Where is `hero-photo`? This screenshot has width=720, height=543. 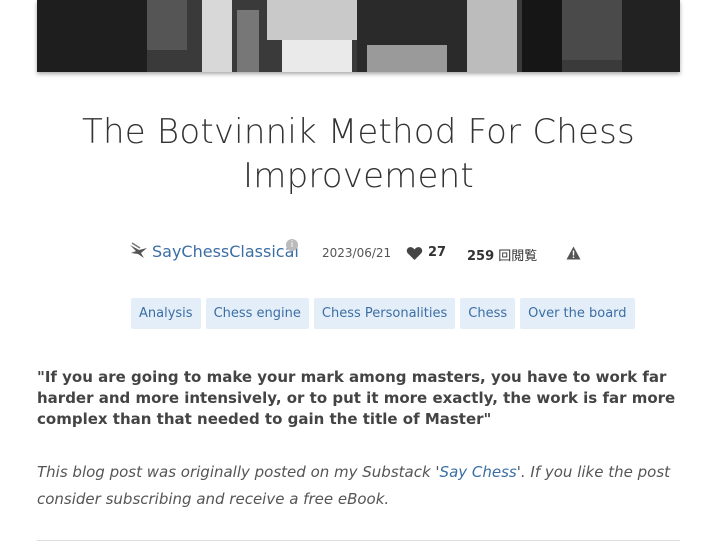 hero-photo is located at coordinates (358, 36).